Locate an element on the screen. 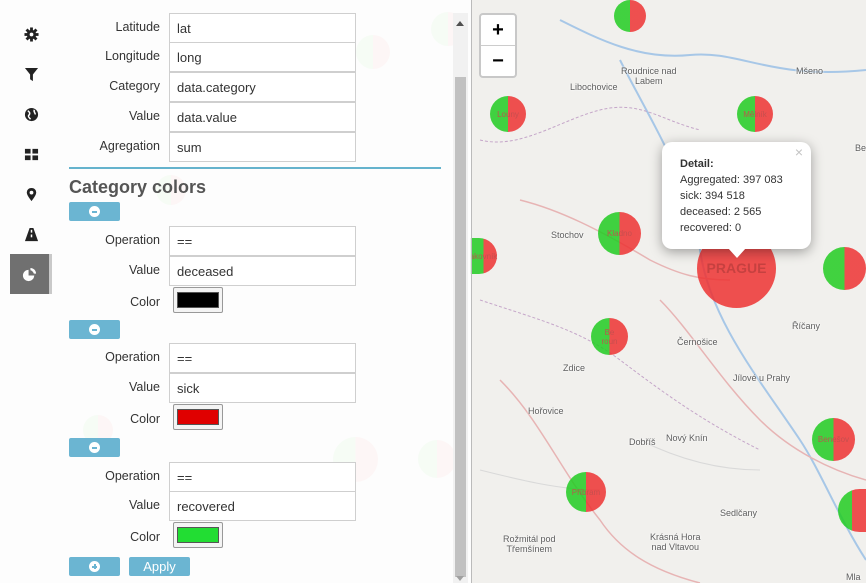 The width and height of the screenshot is (866, 583). pie-label-benesov: Benešov is located at coordinates (833, 439).